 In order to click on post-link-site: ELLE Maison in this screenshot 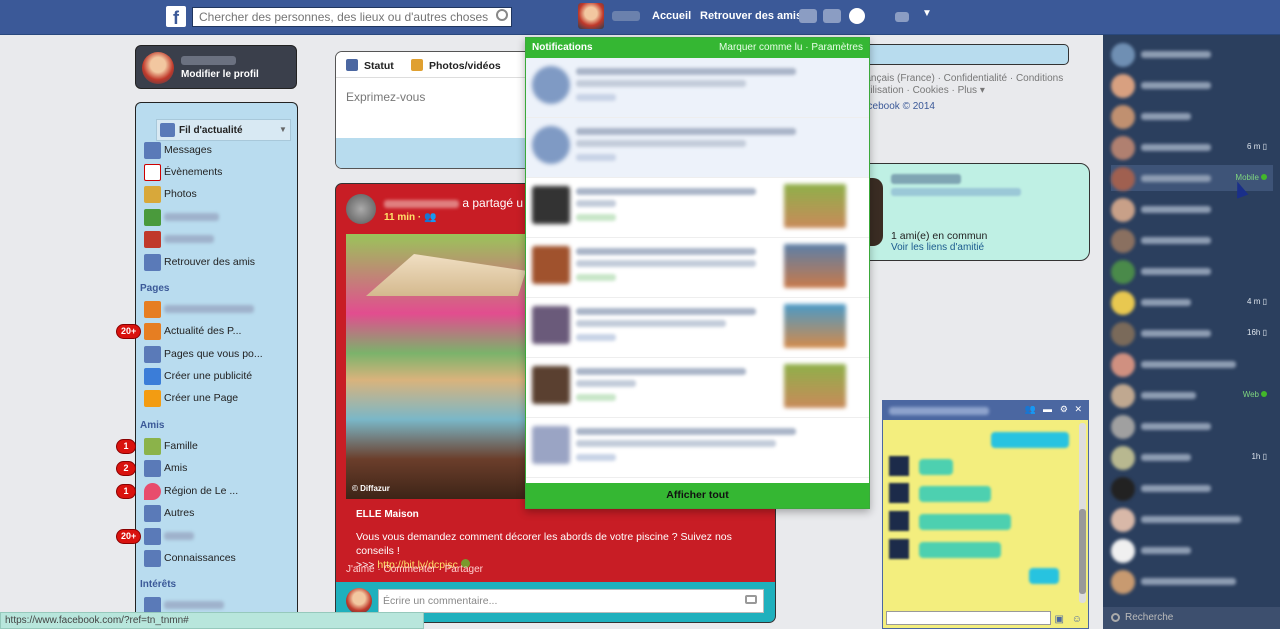, I will do `click(387, 514)`.